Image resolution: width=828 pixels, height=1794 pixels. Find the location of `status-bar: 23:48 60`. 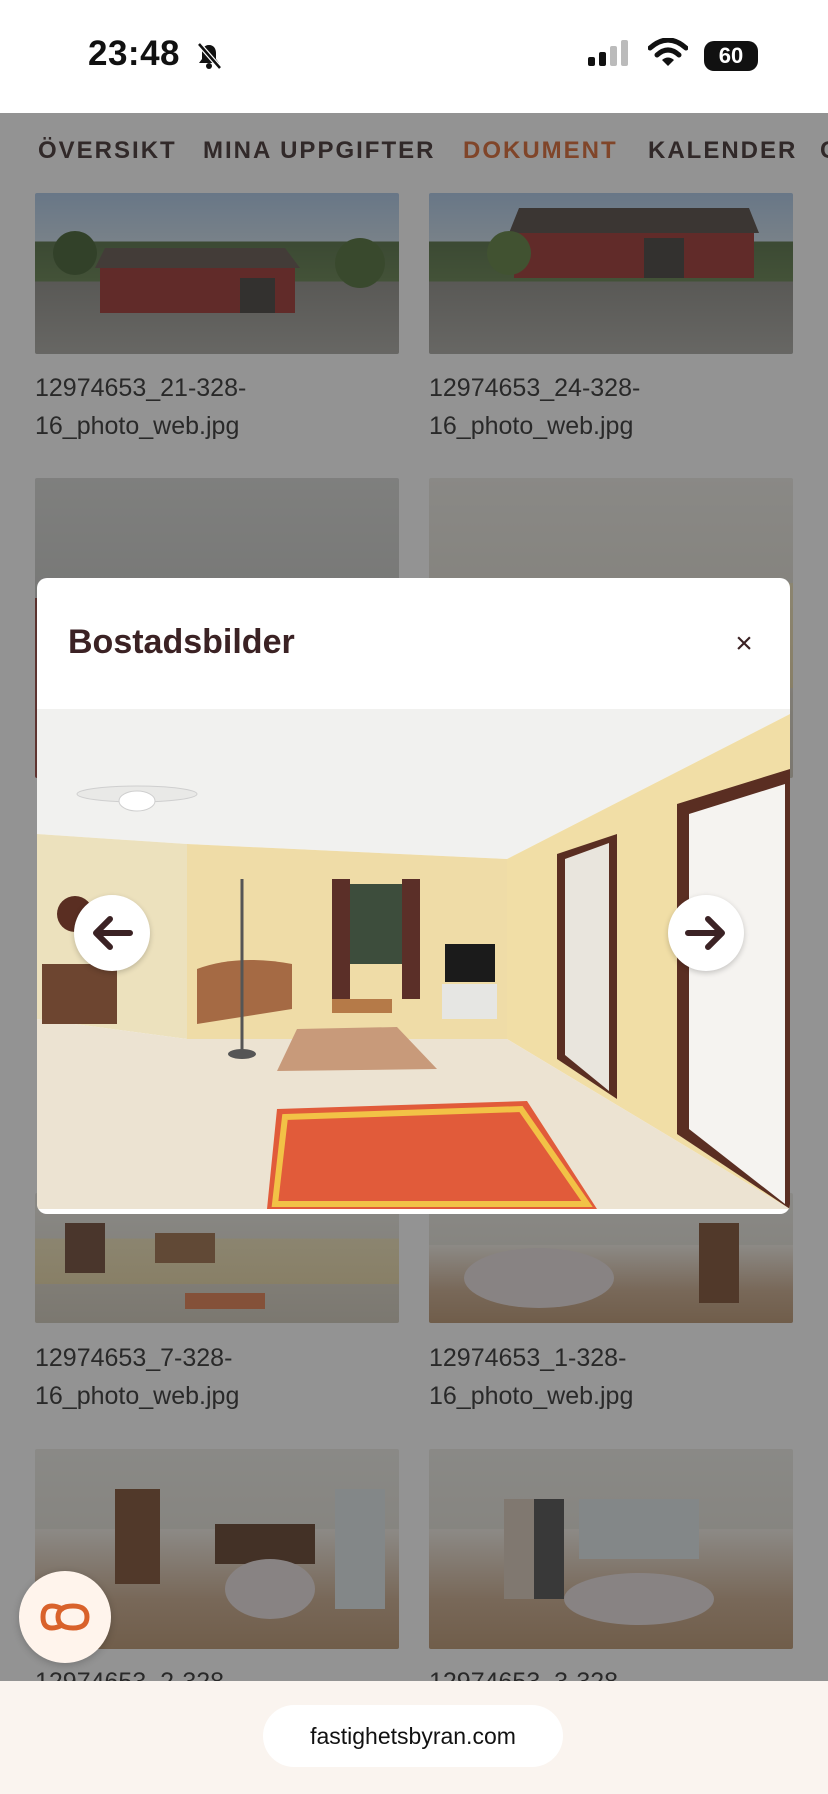

status-bar: 23:48 60 is located at coordinates (414, 56).